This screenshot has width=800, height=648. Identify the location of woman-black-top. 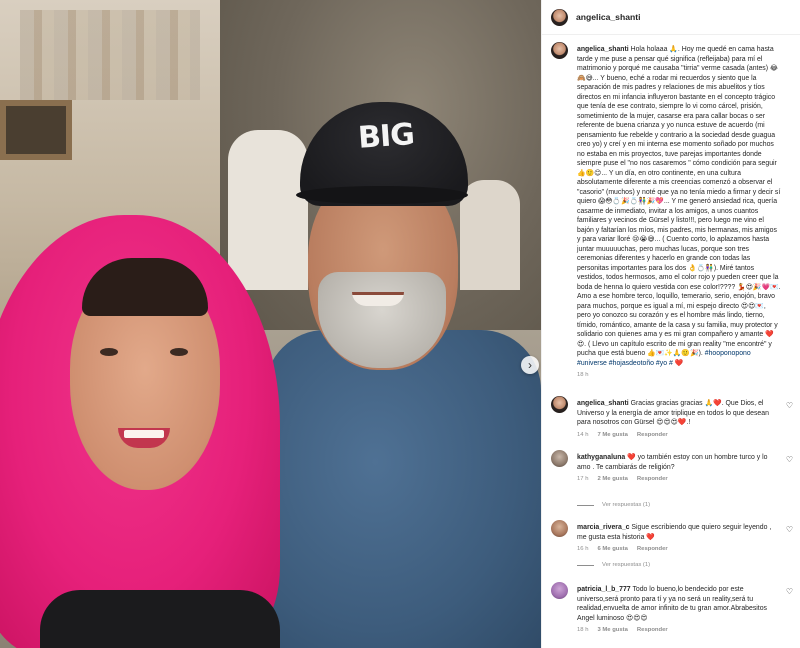
(160, 619).